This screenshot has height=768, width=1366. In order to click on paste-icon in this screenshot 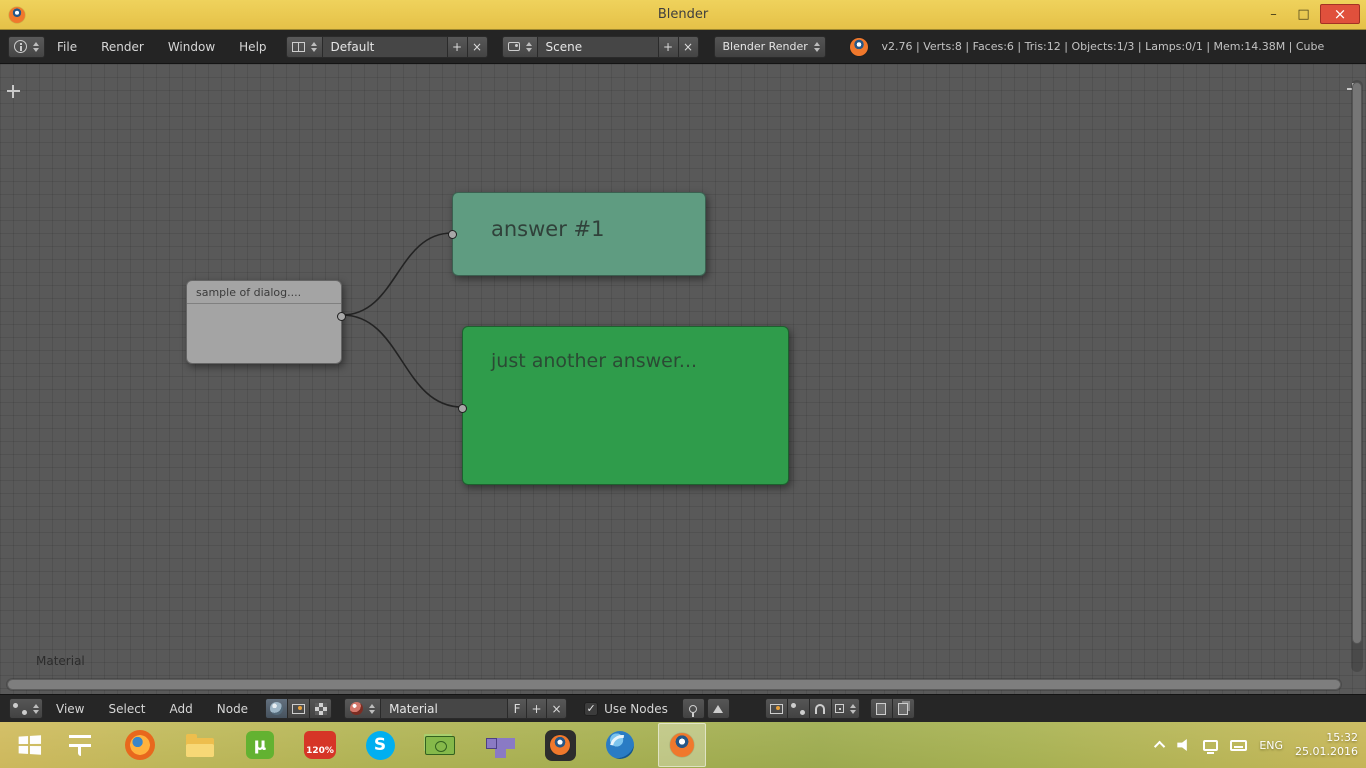, I will do `click(903, 708)`.